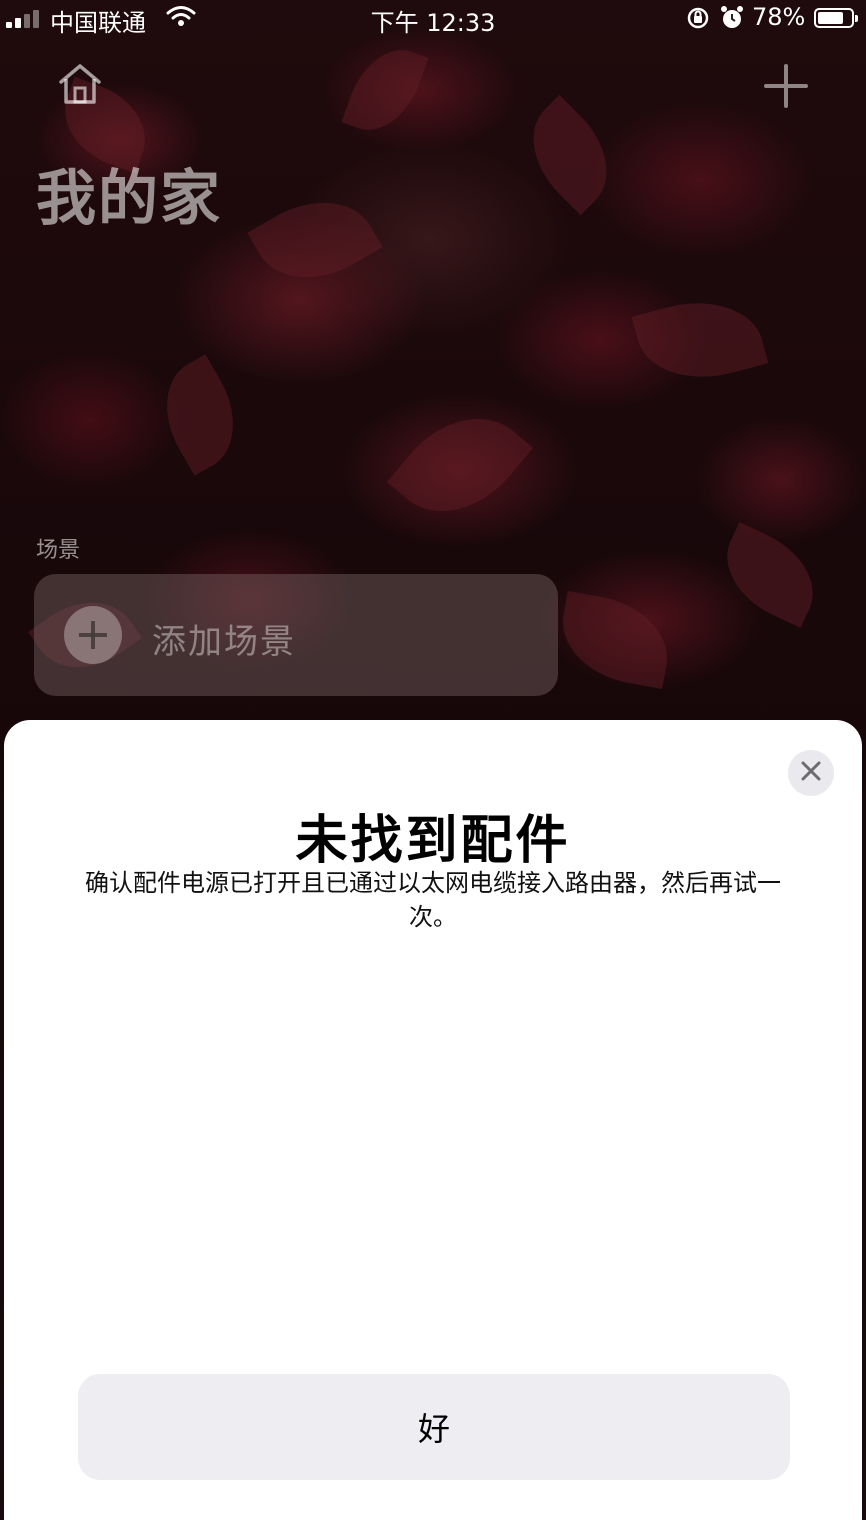 This screenshot has height=1520, width=866. What do you see at coordinates (434, 1427) in the screenshot?
I see `ok-button: 好` at bounding box center [434, 1427].